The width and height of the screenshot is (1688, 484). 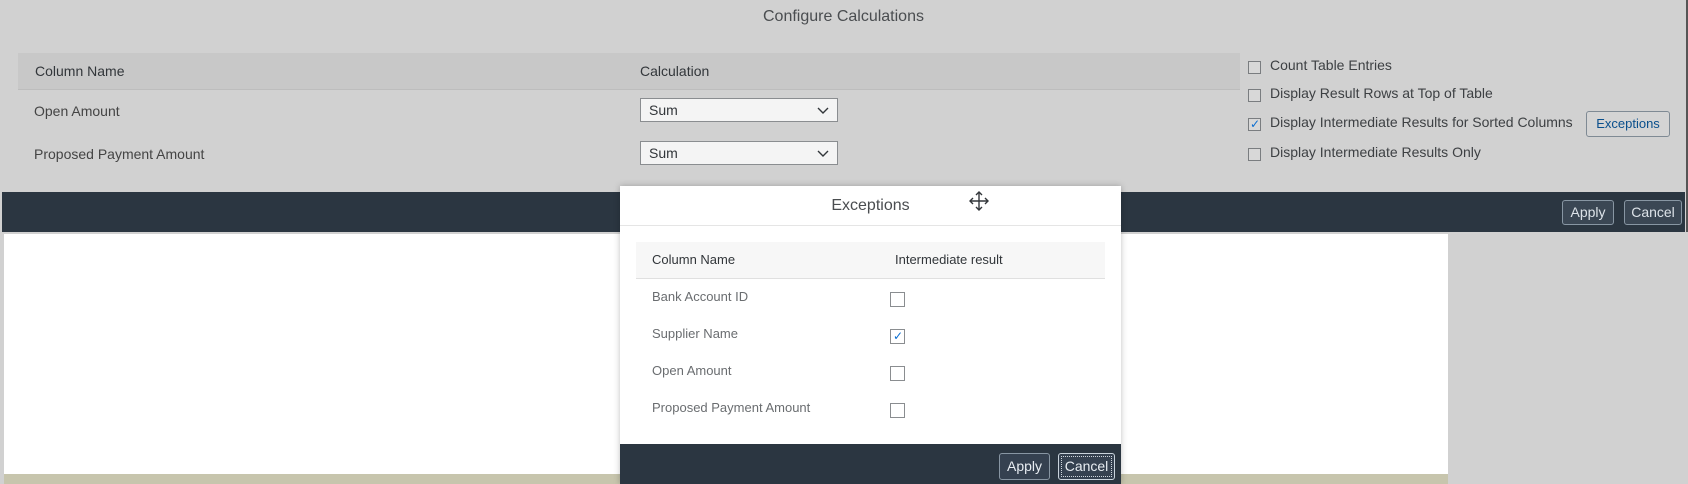 I want to click on exceptions-row-label: Bank Account ID, so click(x=700, y=296).